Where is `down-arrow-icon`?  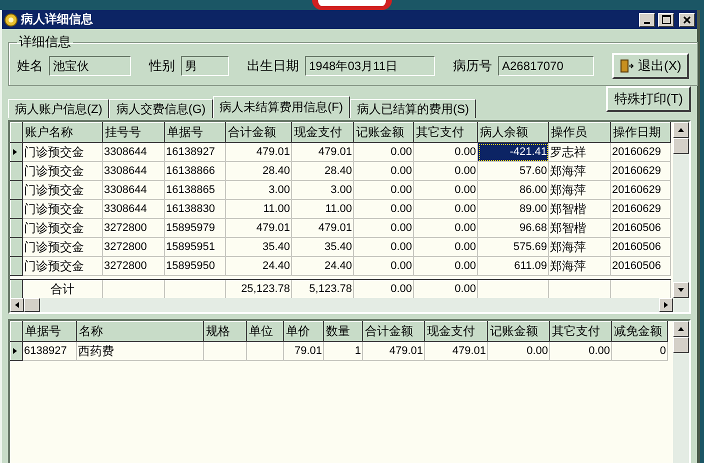 down-arrow-icon is located at coordinates (681, 290).